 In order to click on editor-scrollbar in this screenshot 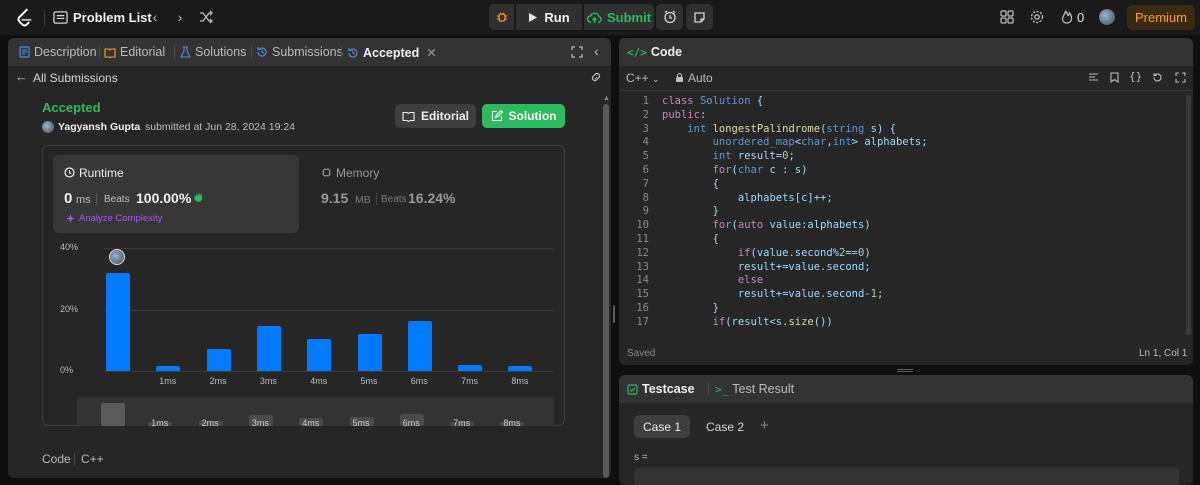, I will do `click(1188, 215)`.